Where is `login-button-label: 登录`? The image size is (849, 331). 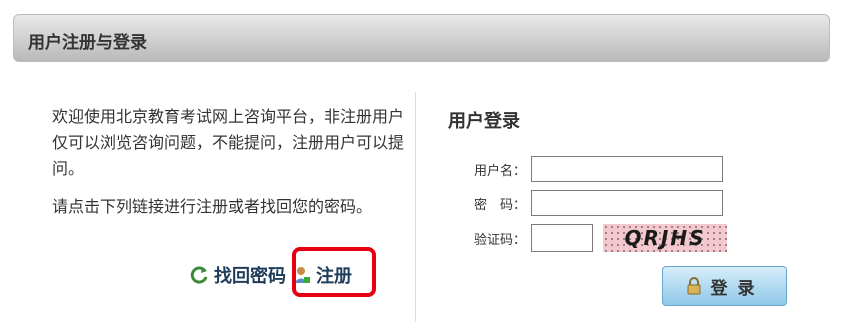
login-button-label: 登录 is located at coordinates (737, 288).